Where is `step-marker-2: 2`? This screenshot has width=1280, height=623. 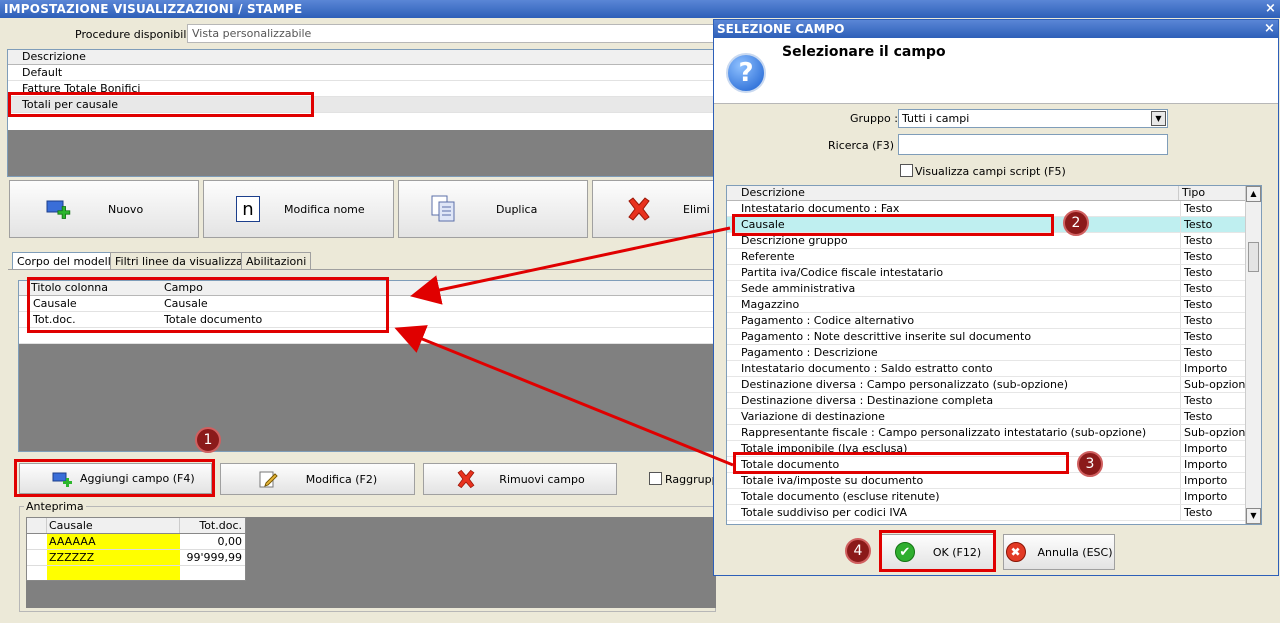 step-marker-2: 2 is located at coordinates (1076, 223).